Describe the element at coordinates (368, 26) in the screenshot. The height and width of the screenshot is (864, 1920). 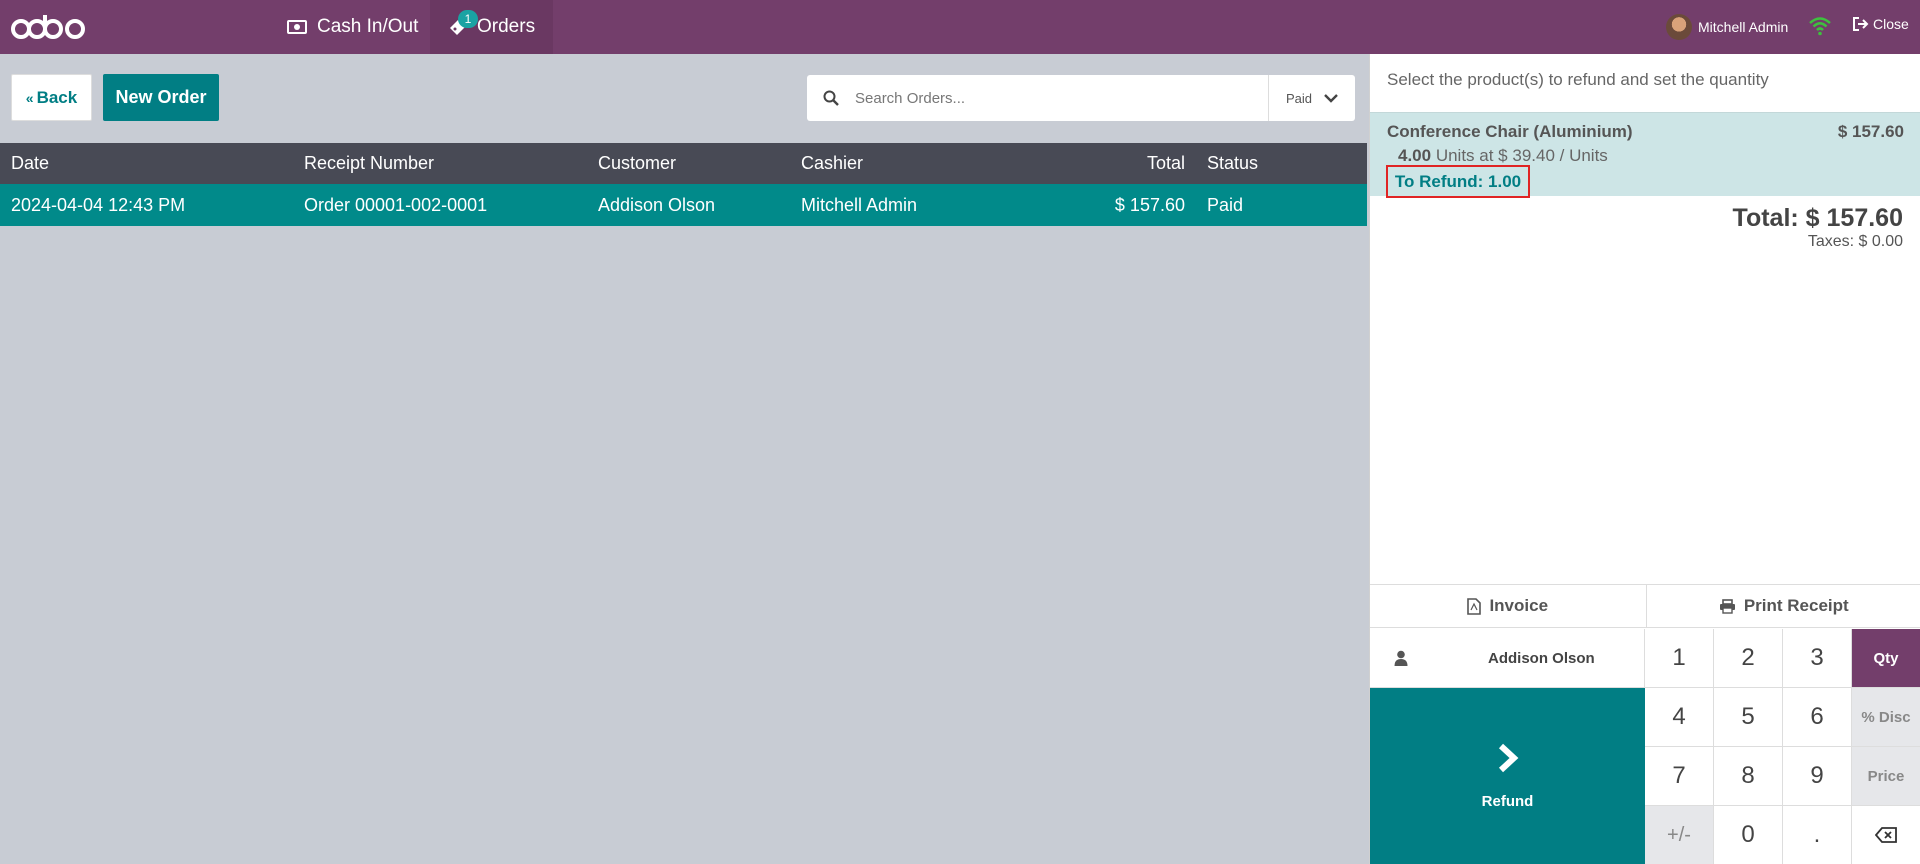
I see `cash-in-out-label: Cash In/Out` at that location.